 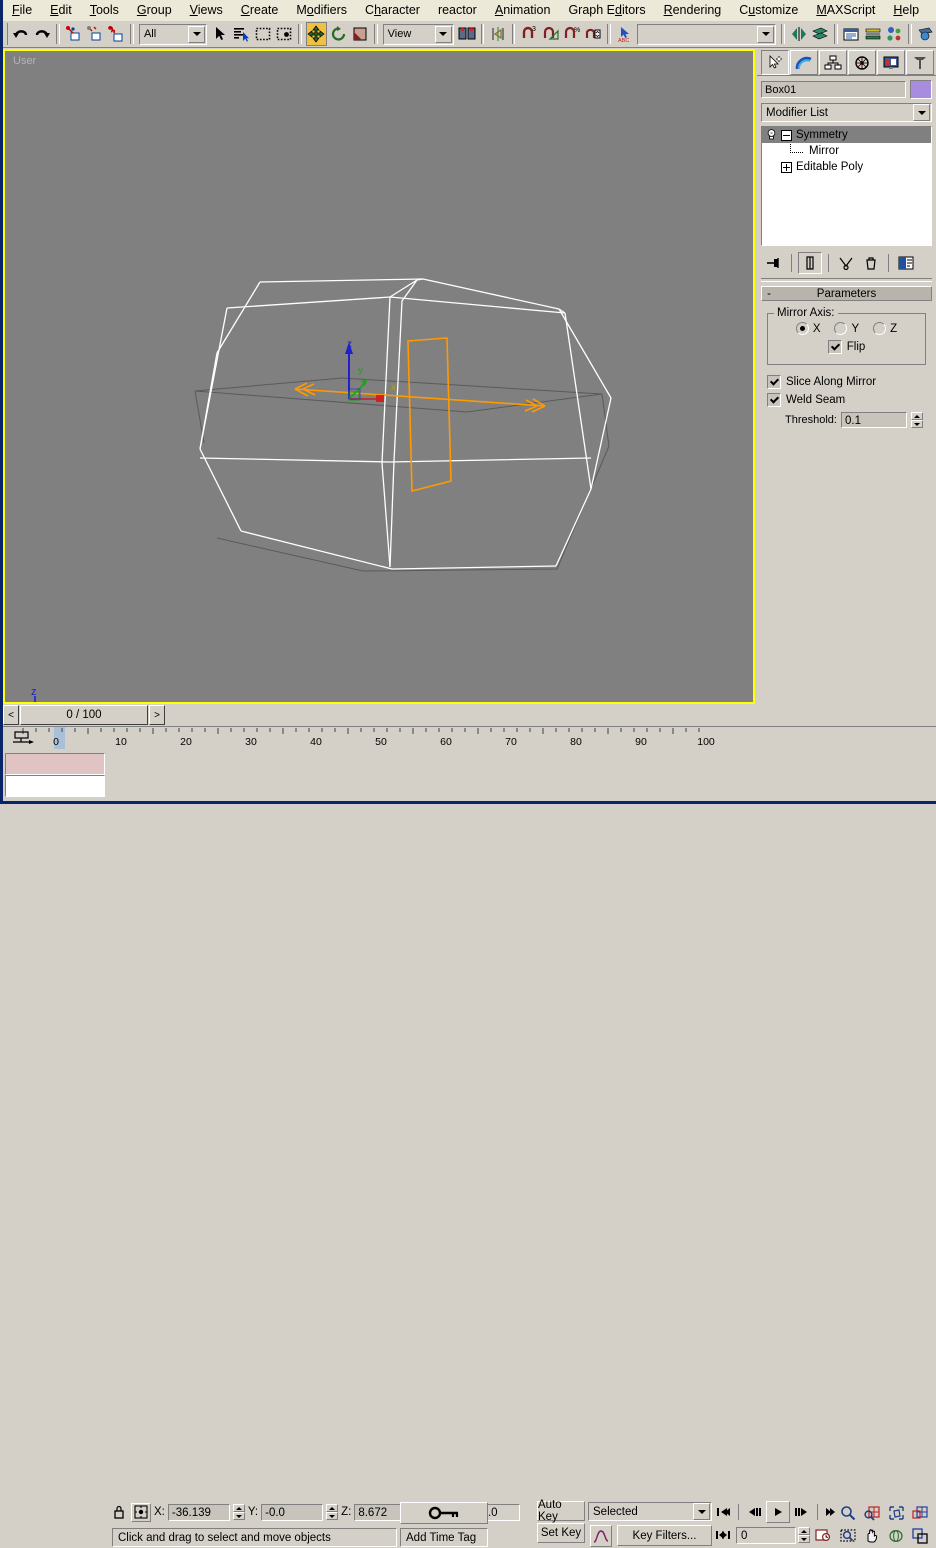 I want to click on menu-tools: Tools, so click(x=104, y=10).